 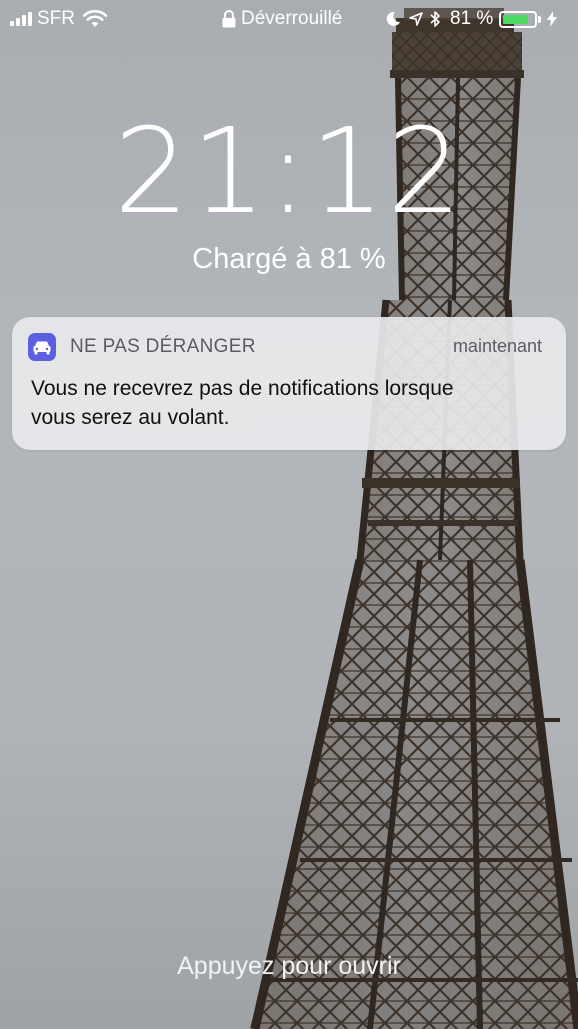 I want to click on battery-percent: 81 %, so click(x=472, y=18).